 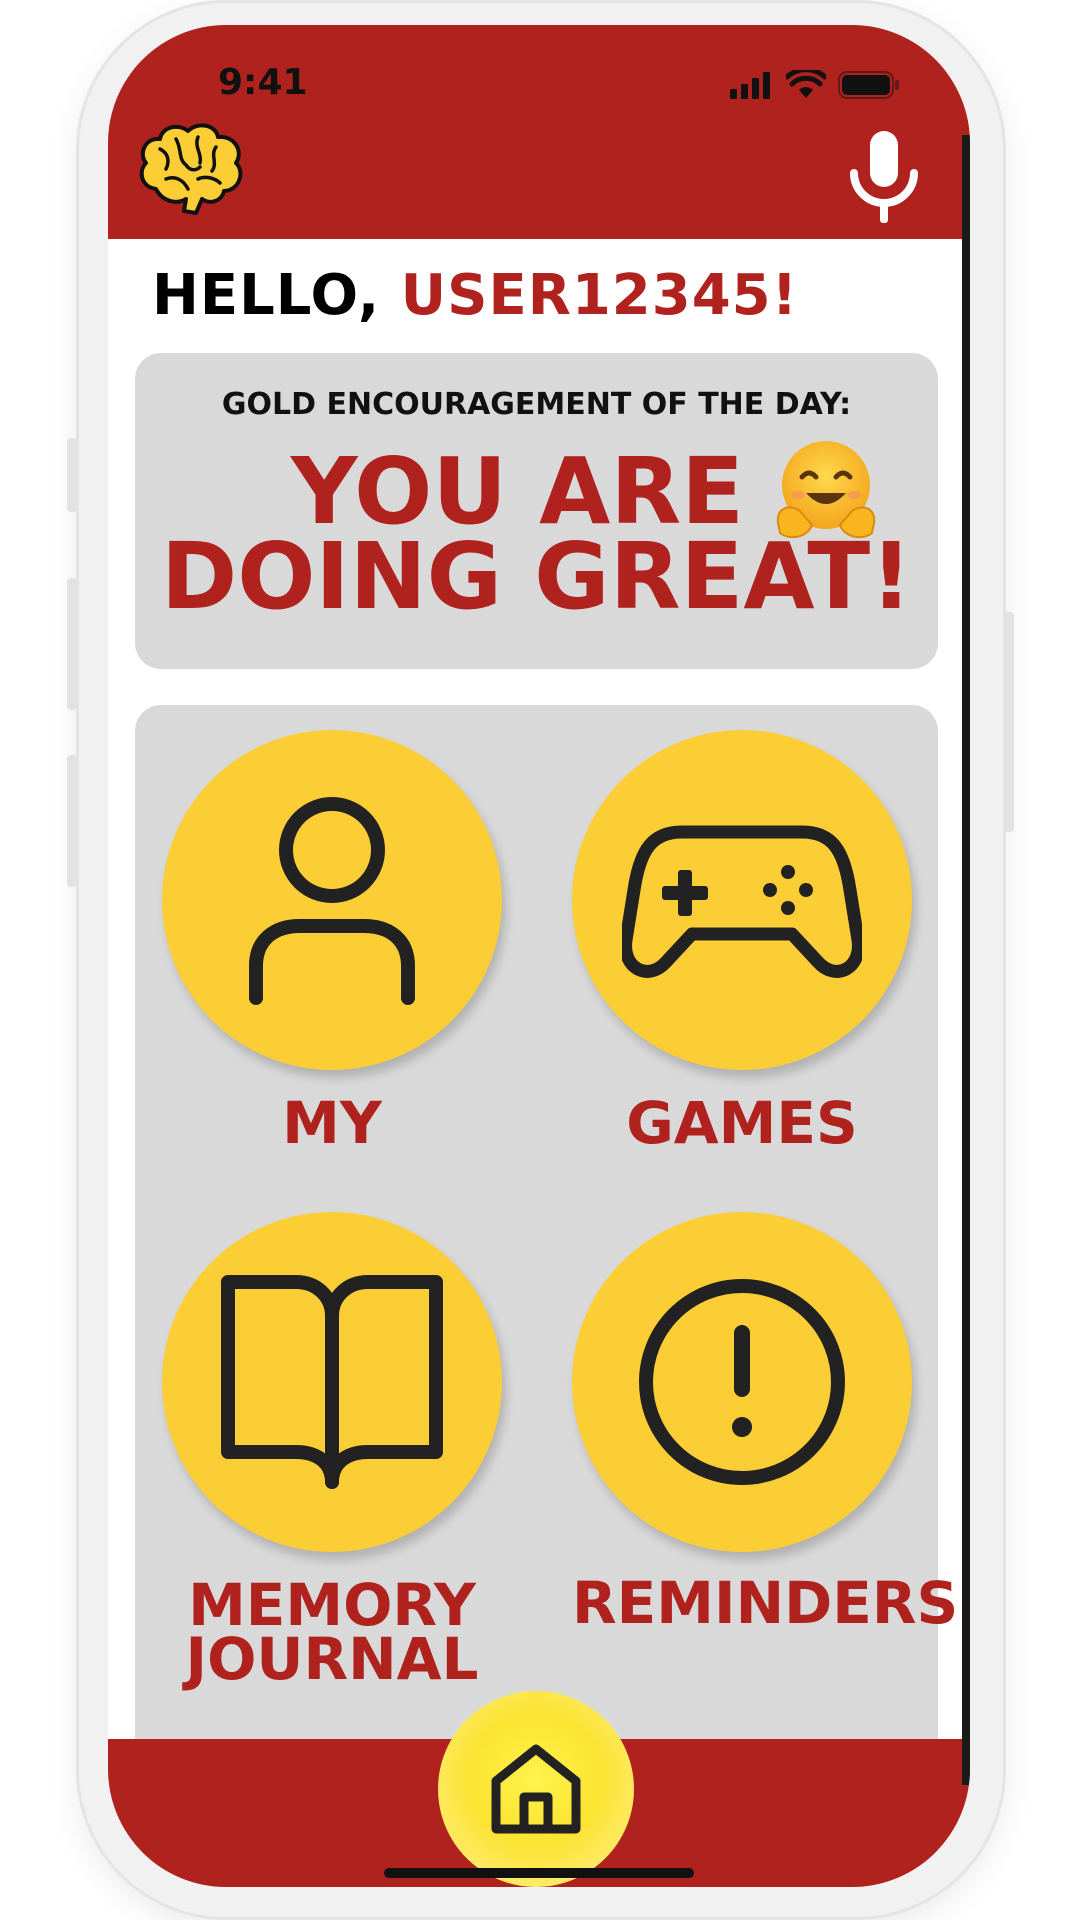 I want to click on volume-down-button, so click(x=72, y=821).